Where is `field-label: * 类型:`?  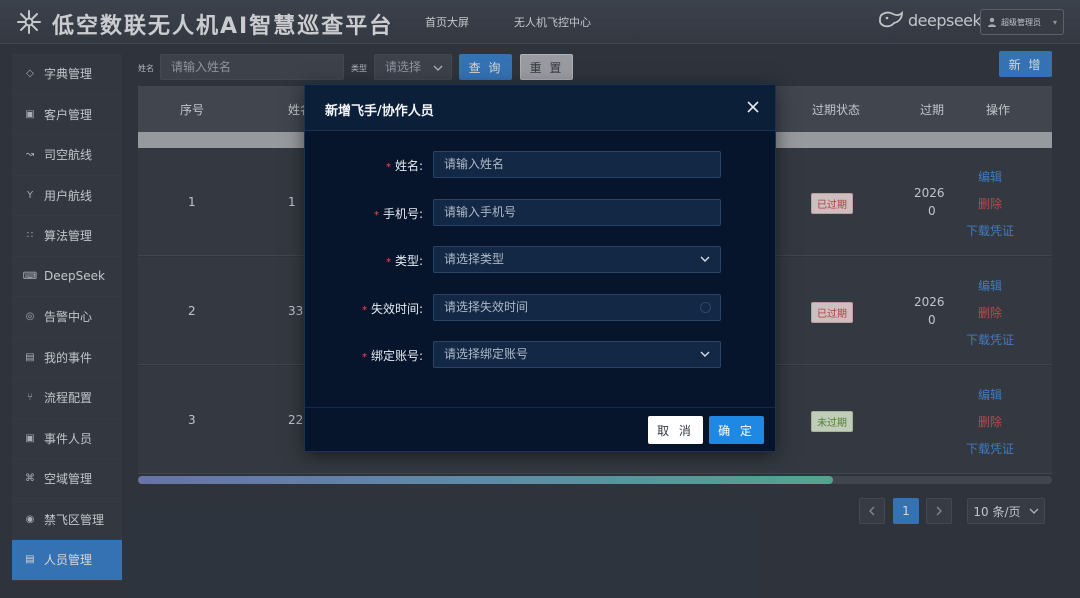 field-label: * 类型: is located at coordinates (404, 260).